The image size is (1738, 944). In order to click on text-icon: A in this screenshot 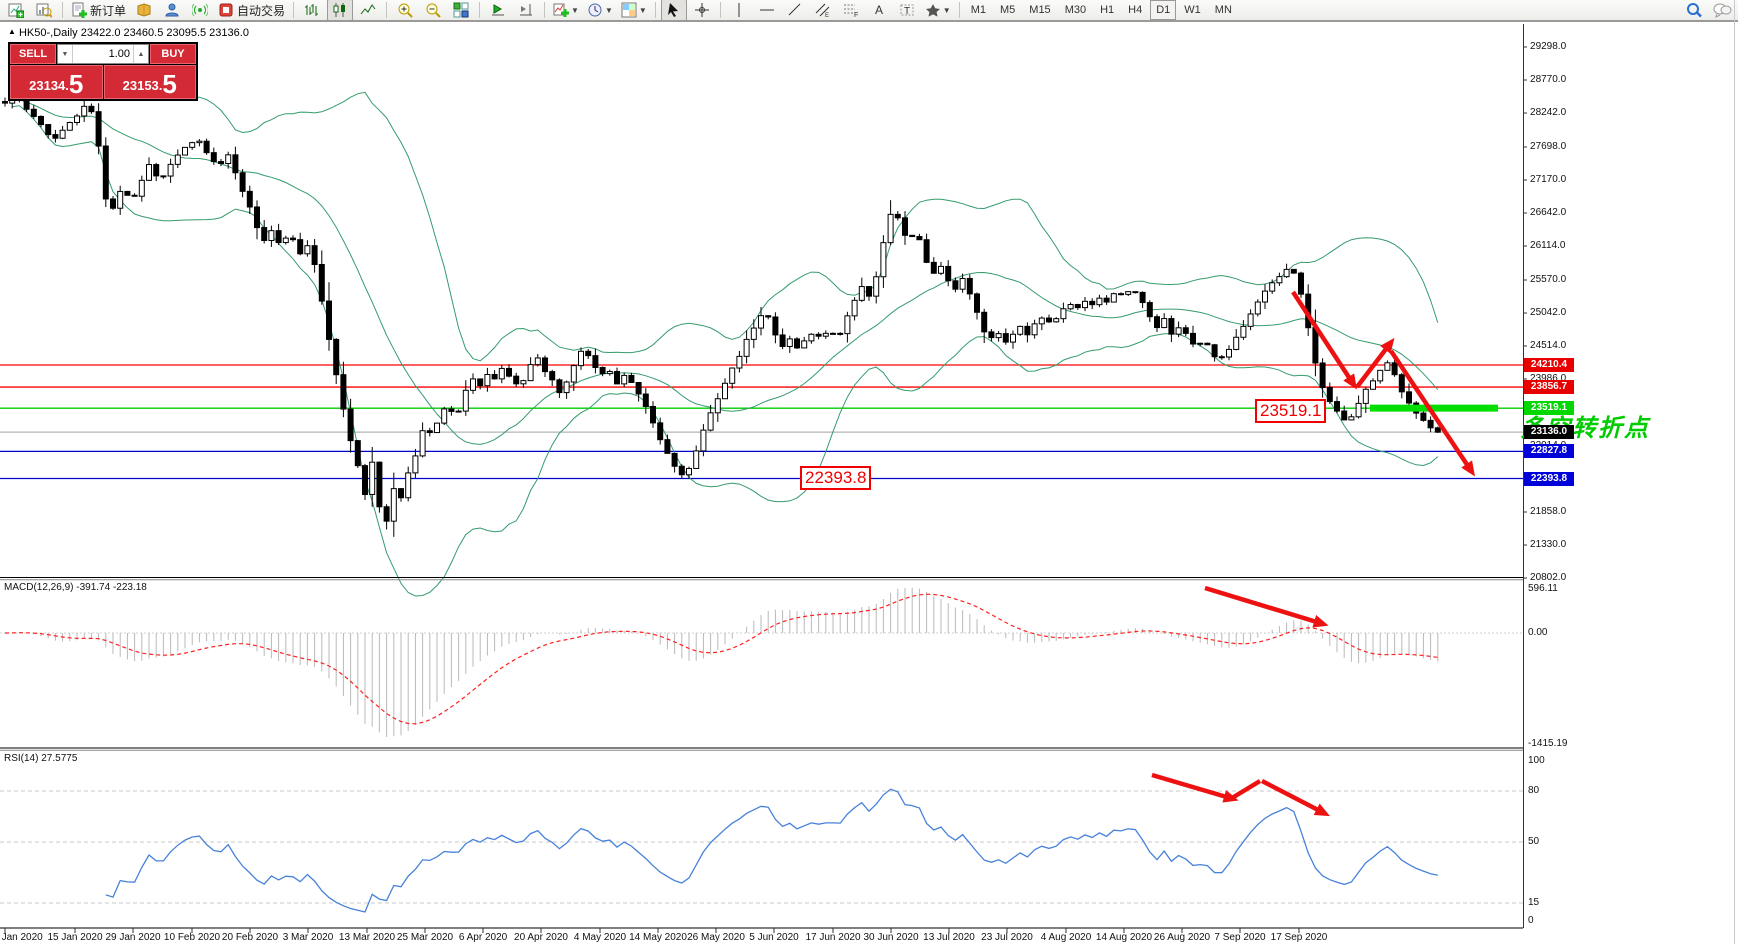, I will do `click(879, 10)`.